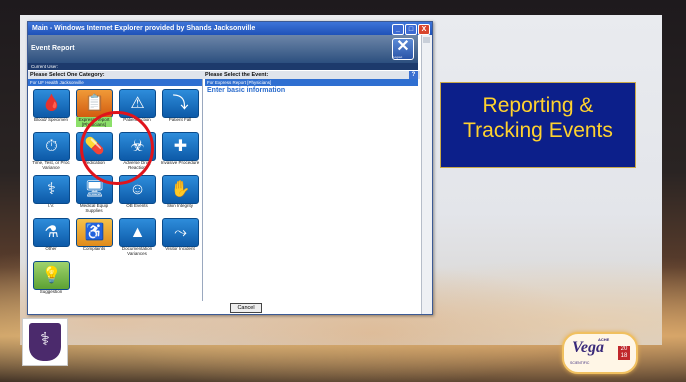 Image resolution: width=686 pixels, height=382 pixels. What do you see at coordinates (180, 248) in the screenshot?
I see `category-label: Visitor Incident` at bounding box center [180, 248].